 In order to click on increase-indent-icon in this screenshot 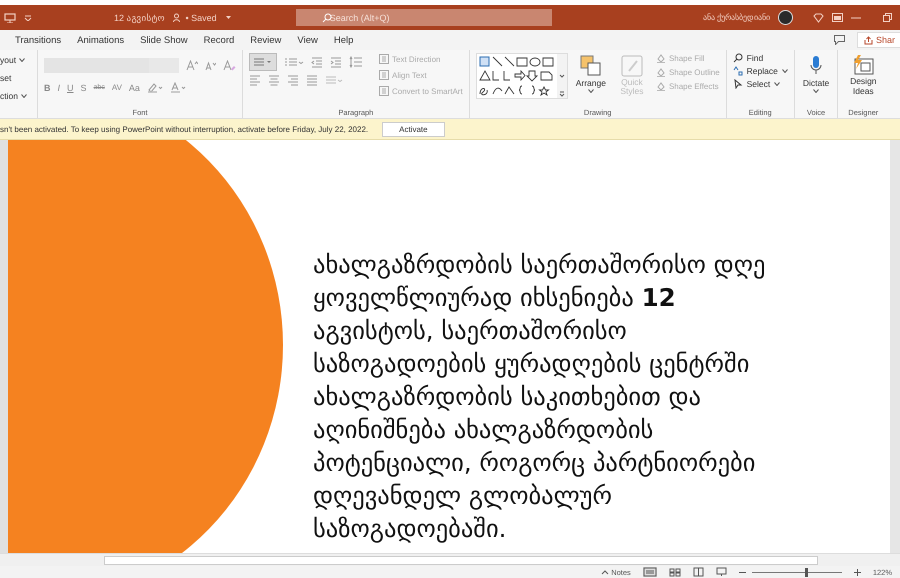, I will do `click(336, 62)`.